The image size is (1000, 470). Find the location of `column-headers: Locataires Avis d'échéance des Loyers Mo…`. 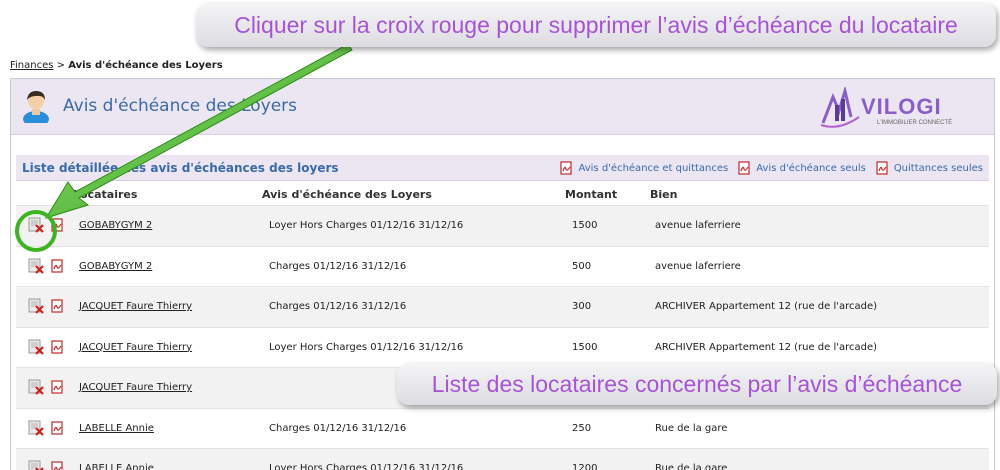

column-headers: Locataires Avis d'échéance des Loyers Mo… is located at coordinates (502, 193).